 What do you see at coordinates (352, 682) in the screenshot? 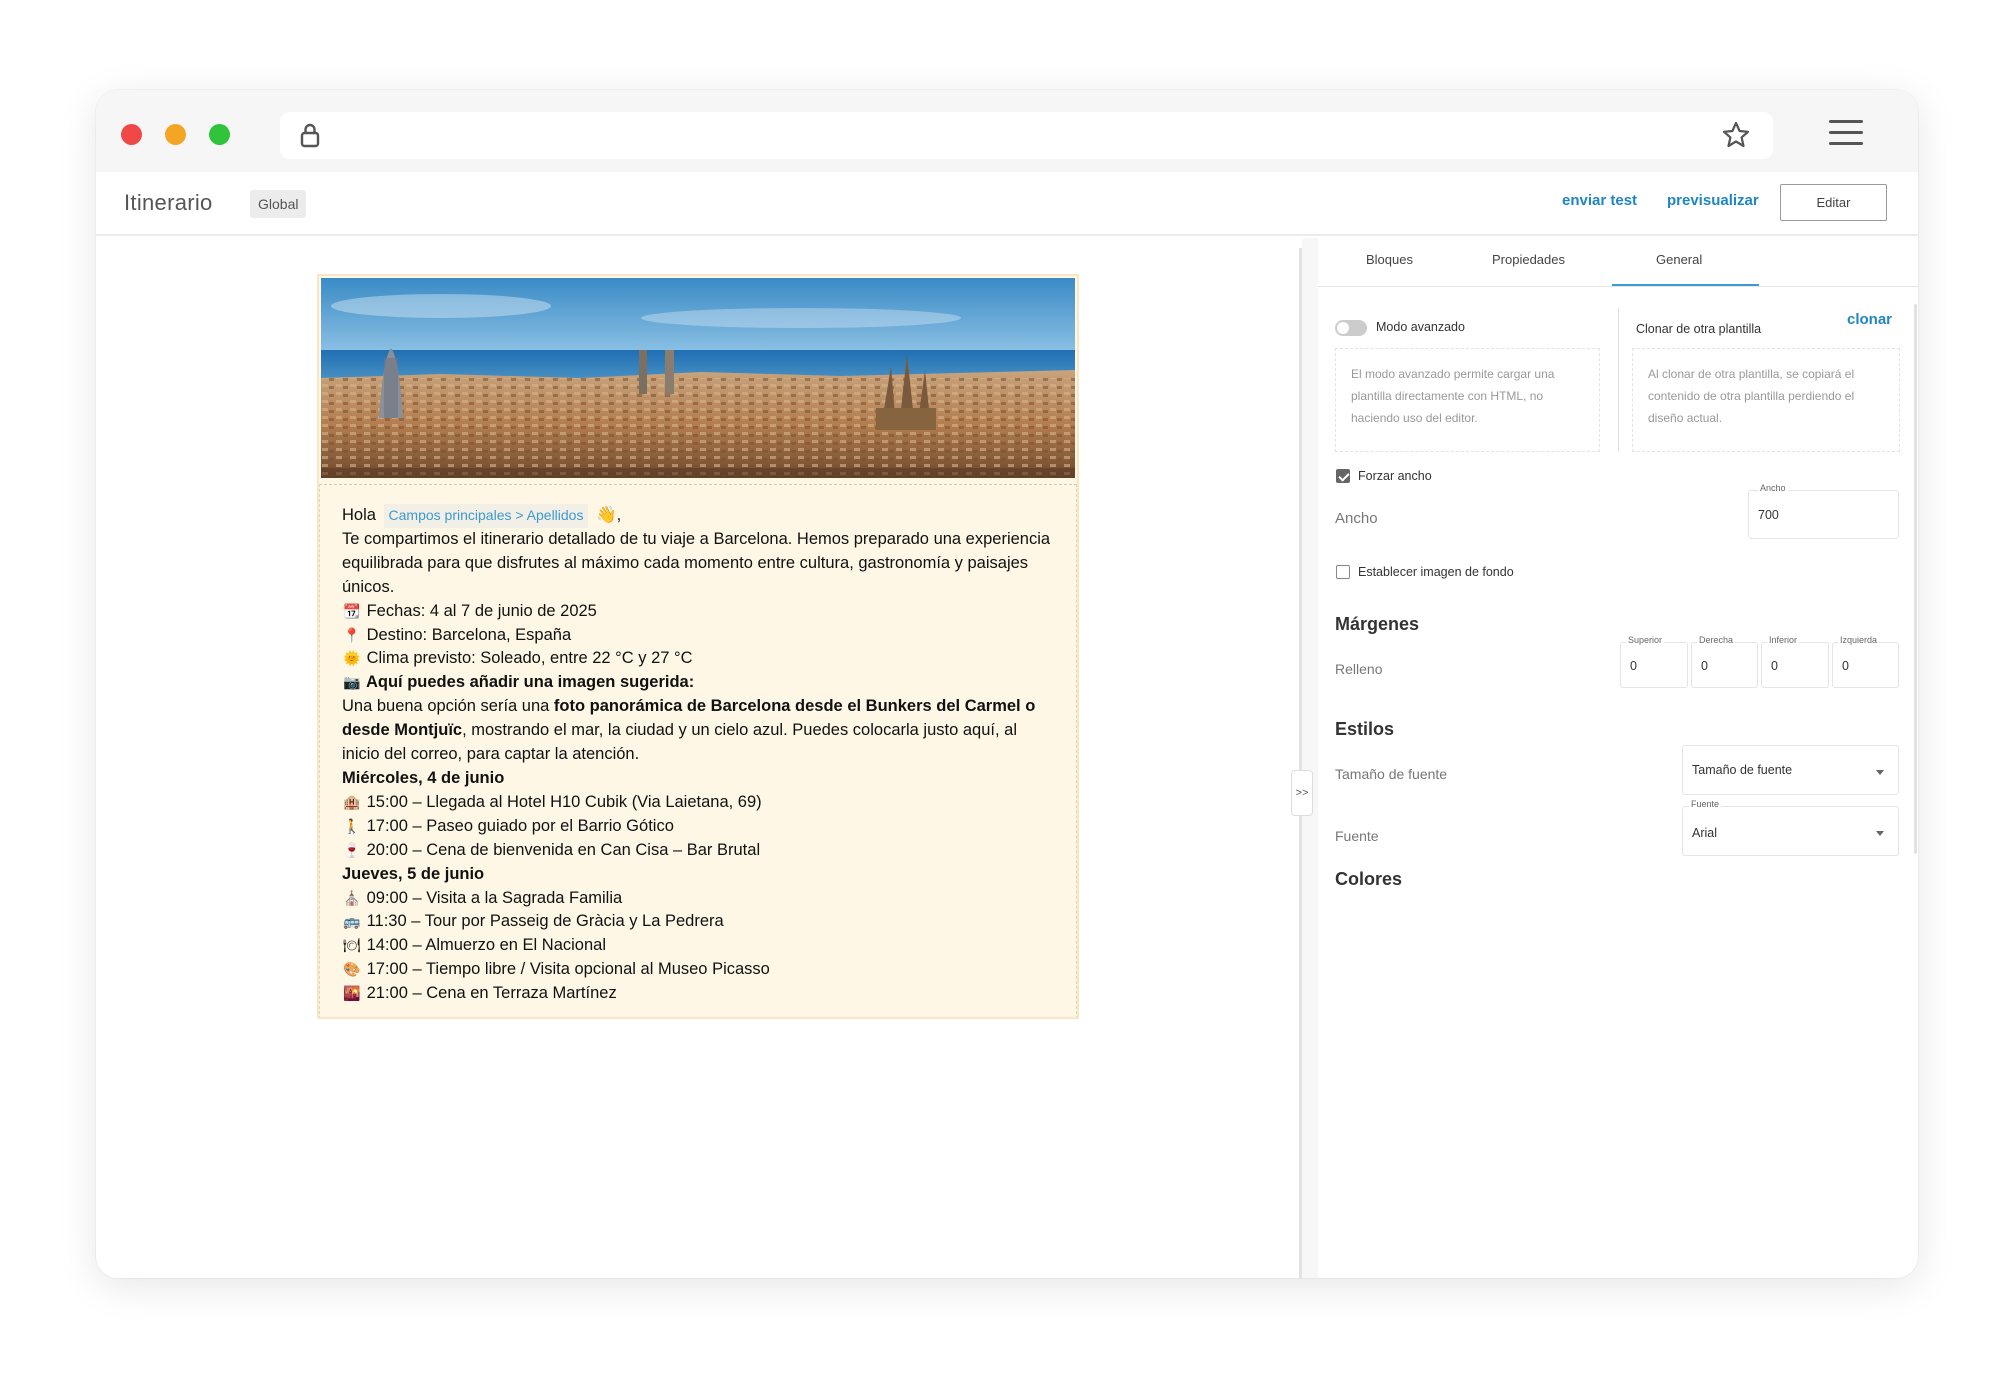
I see `camera-icon: 📷` at bounding box center [352, 682].